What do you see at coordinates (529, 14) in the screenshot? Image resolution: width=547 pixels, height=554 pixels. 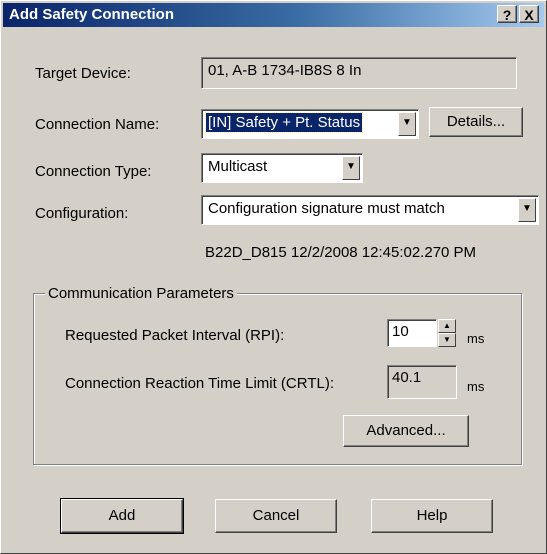 I see `close-button: X` at bounding box center [529, 14].